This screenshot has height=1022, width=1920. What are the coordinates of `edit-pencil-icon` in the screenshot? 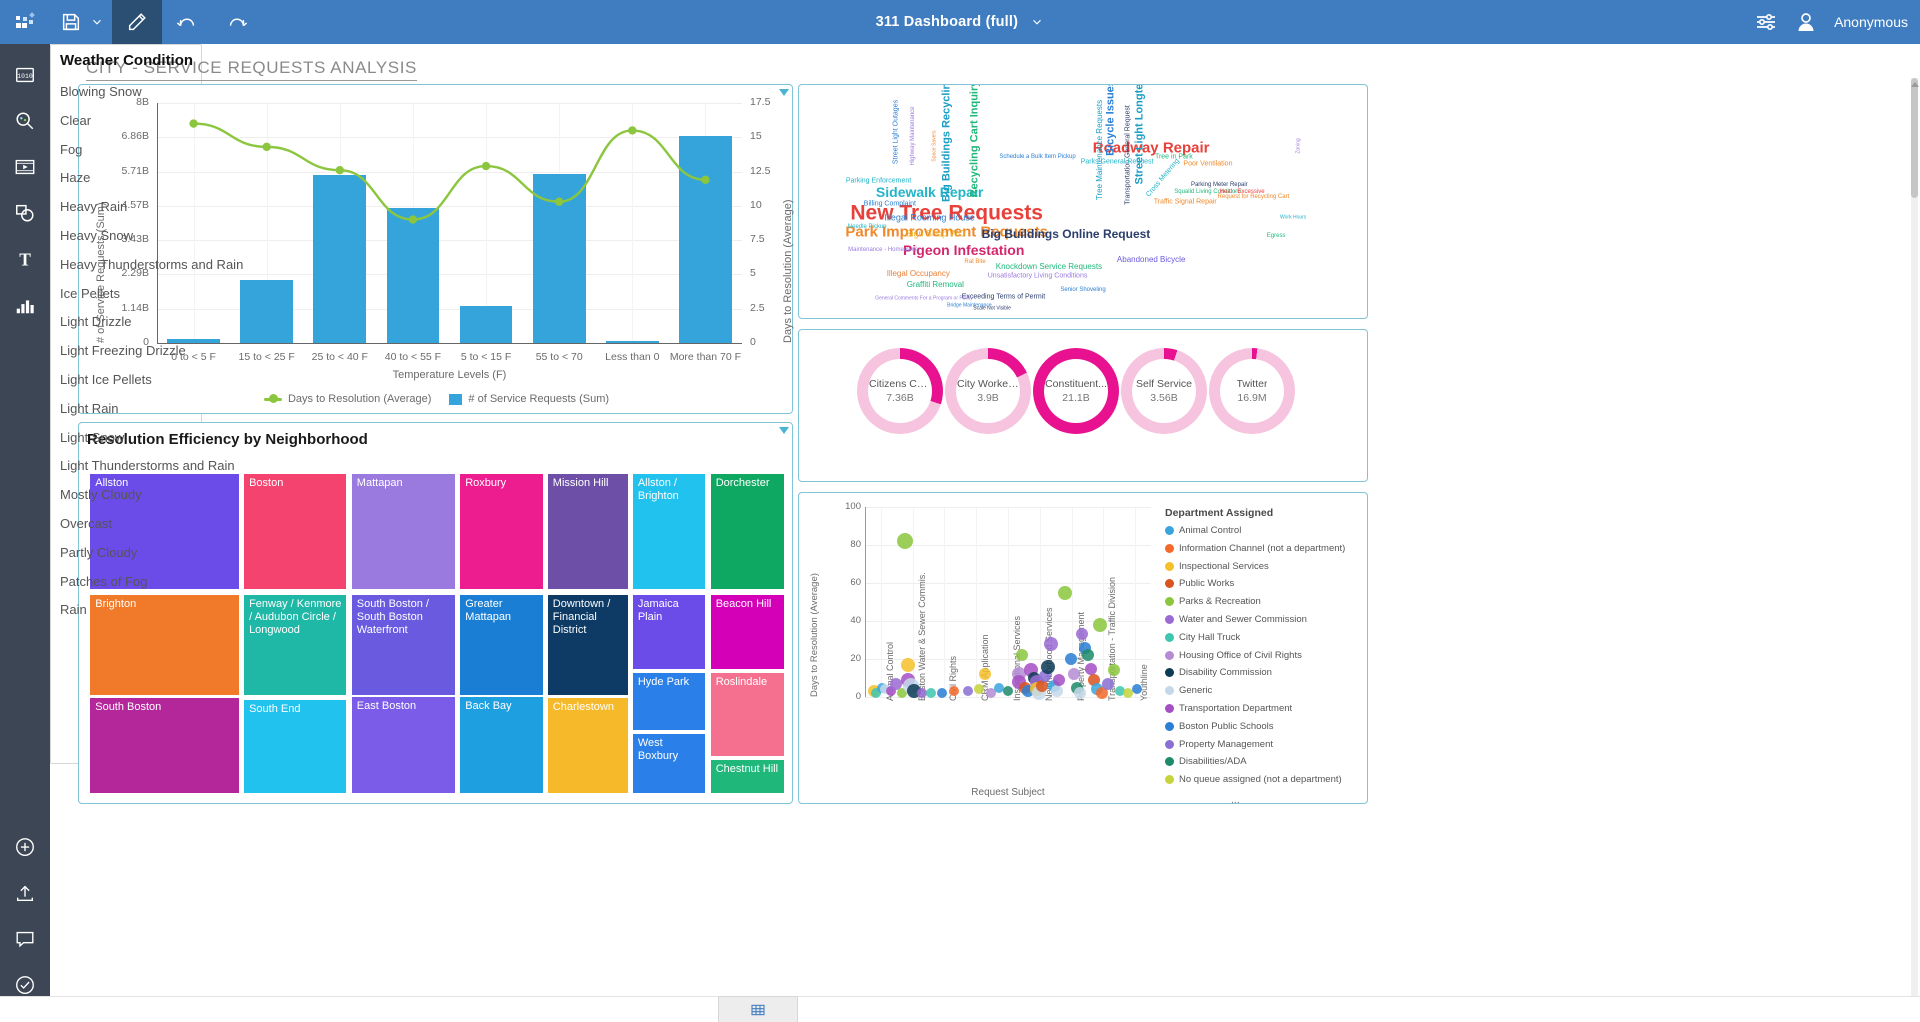 It's located at (137, 22).